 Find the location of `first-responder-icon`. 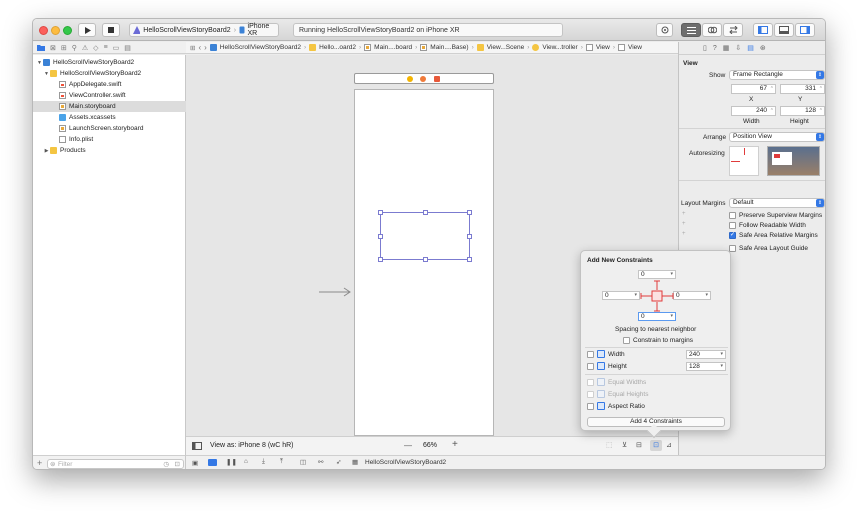

first-responder-icon is located at coordinates (423, 79).